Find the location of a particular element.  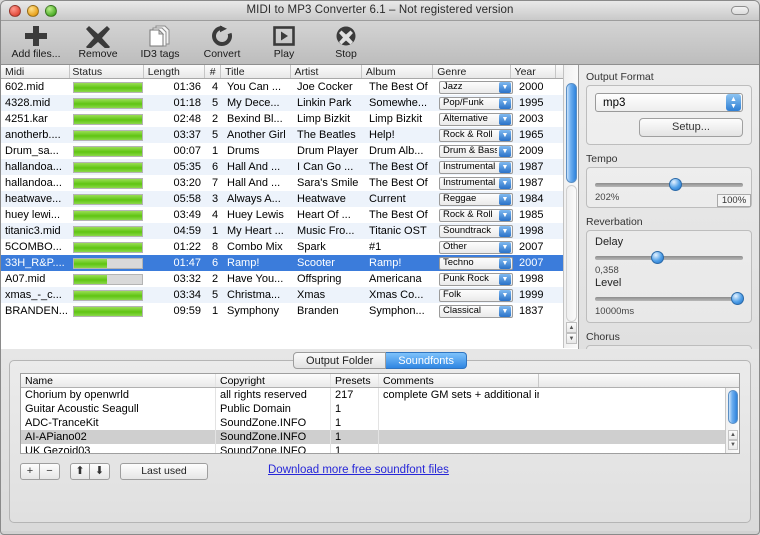

column-header-year: Year is located at coordinates (533, 71).